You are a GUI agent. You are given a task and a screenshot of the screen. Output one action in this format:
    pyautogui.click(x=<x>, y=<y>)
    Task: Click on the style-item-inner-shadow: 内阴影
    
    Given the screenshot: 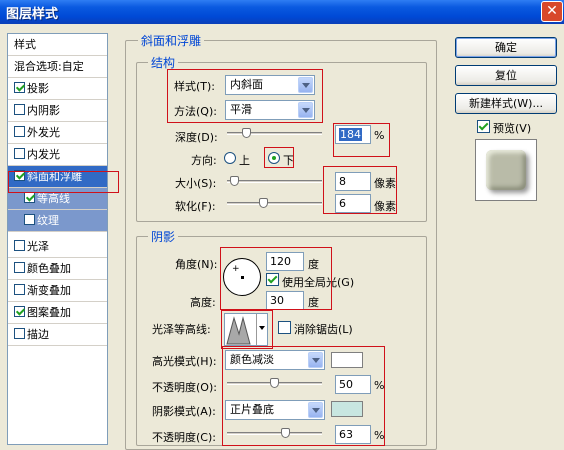 What is the action you would take?
    pyautogui.click(x=57, y=111)
    